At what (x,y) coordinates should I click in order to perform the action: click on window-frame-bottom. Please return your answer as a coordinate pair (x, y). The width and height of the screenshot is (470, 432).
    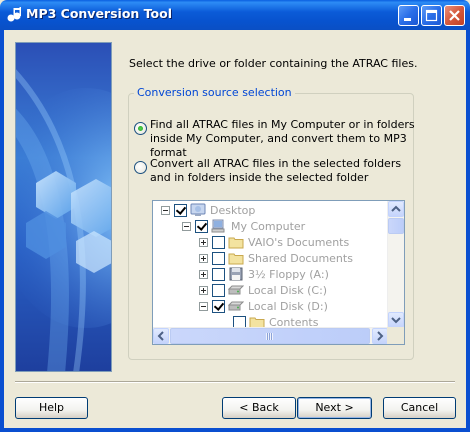
    Looking at the image, I should click on (235, 430).